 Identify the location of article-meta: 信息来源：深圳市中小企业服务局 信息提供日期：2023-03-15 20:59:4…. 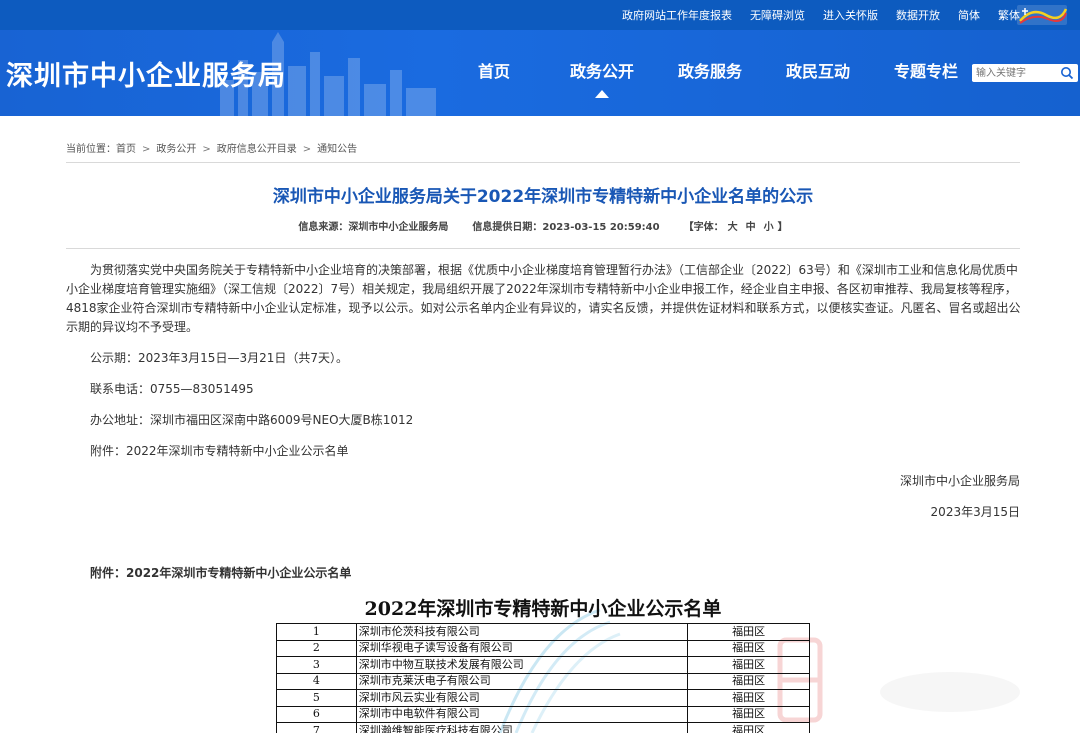
(543, 225).